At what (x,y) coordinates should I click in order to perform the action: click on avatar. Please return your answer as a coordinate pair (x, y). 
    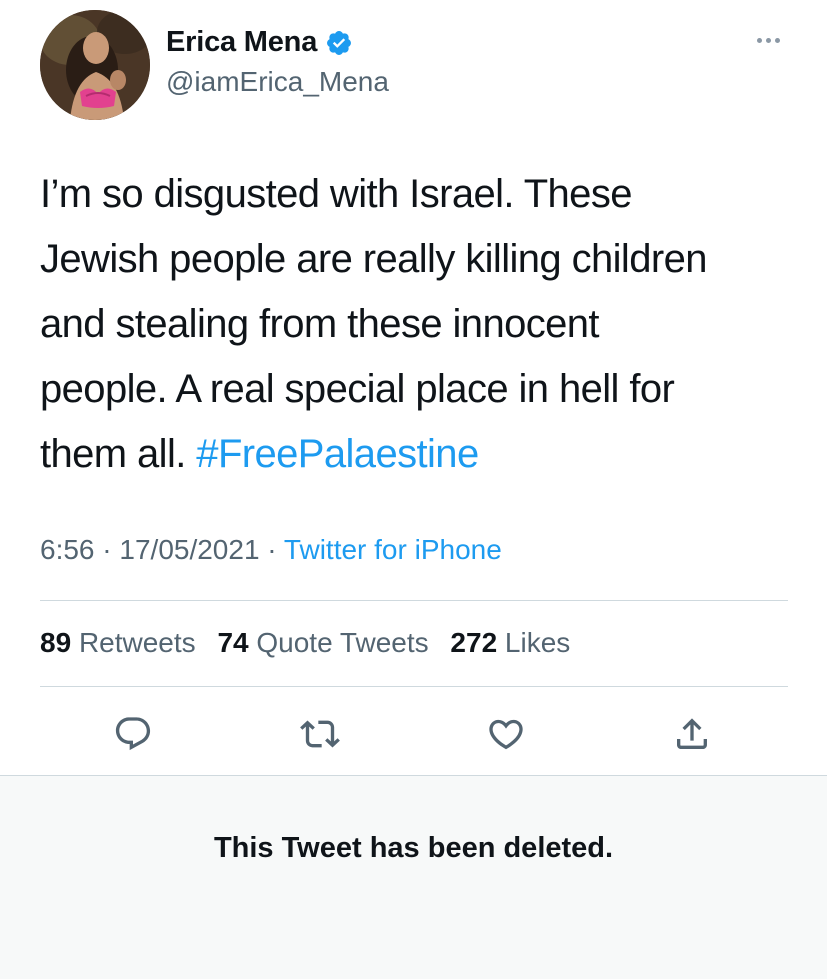
    Looking at the image, I should click on (95, 65).